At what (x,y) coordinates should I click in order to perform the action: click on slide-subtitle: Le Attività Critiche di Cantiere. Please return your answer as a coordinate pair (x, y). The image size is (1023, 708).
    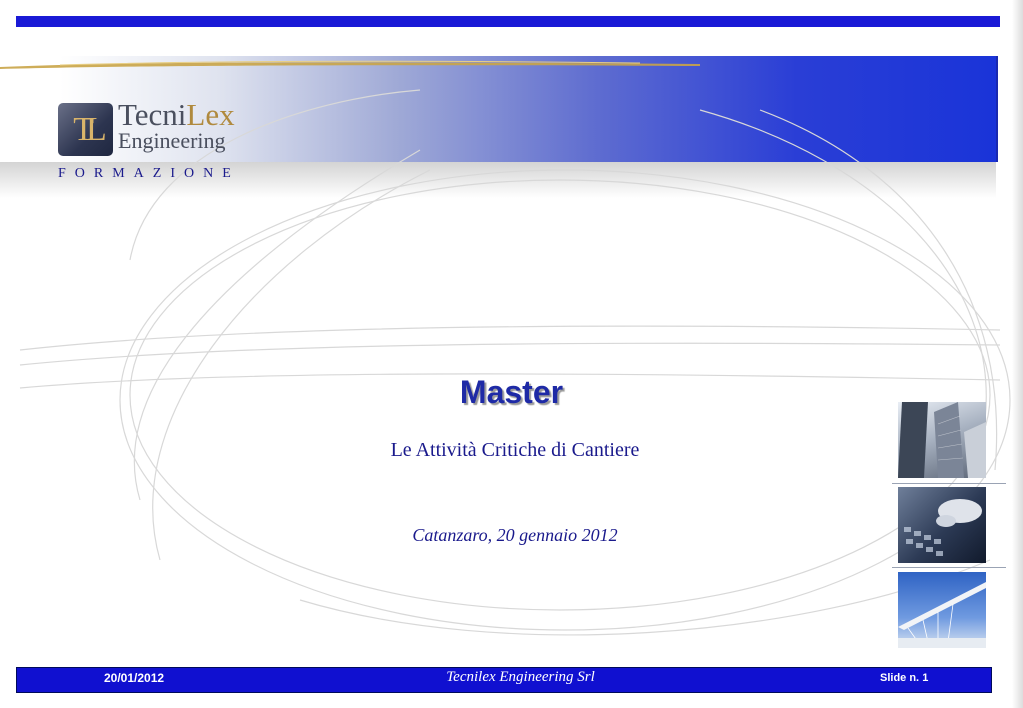
    Looking at the image, I should click on (515, 450).